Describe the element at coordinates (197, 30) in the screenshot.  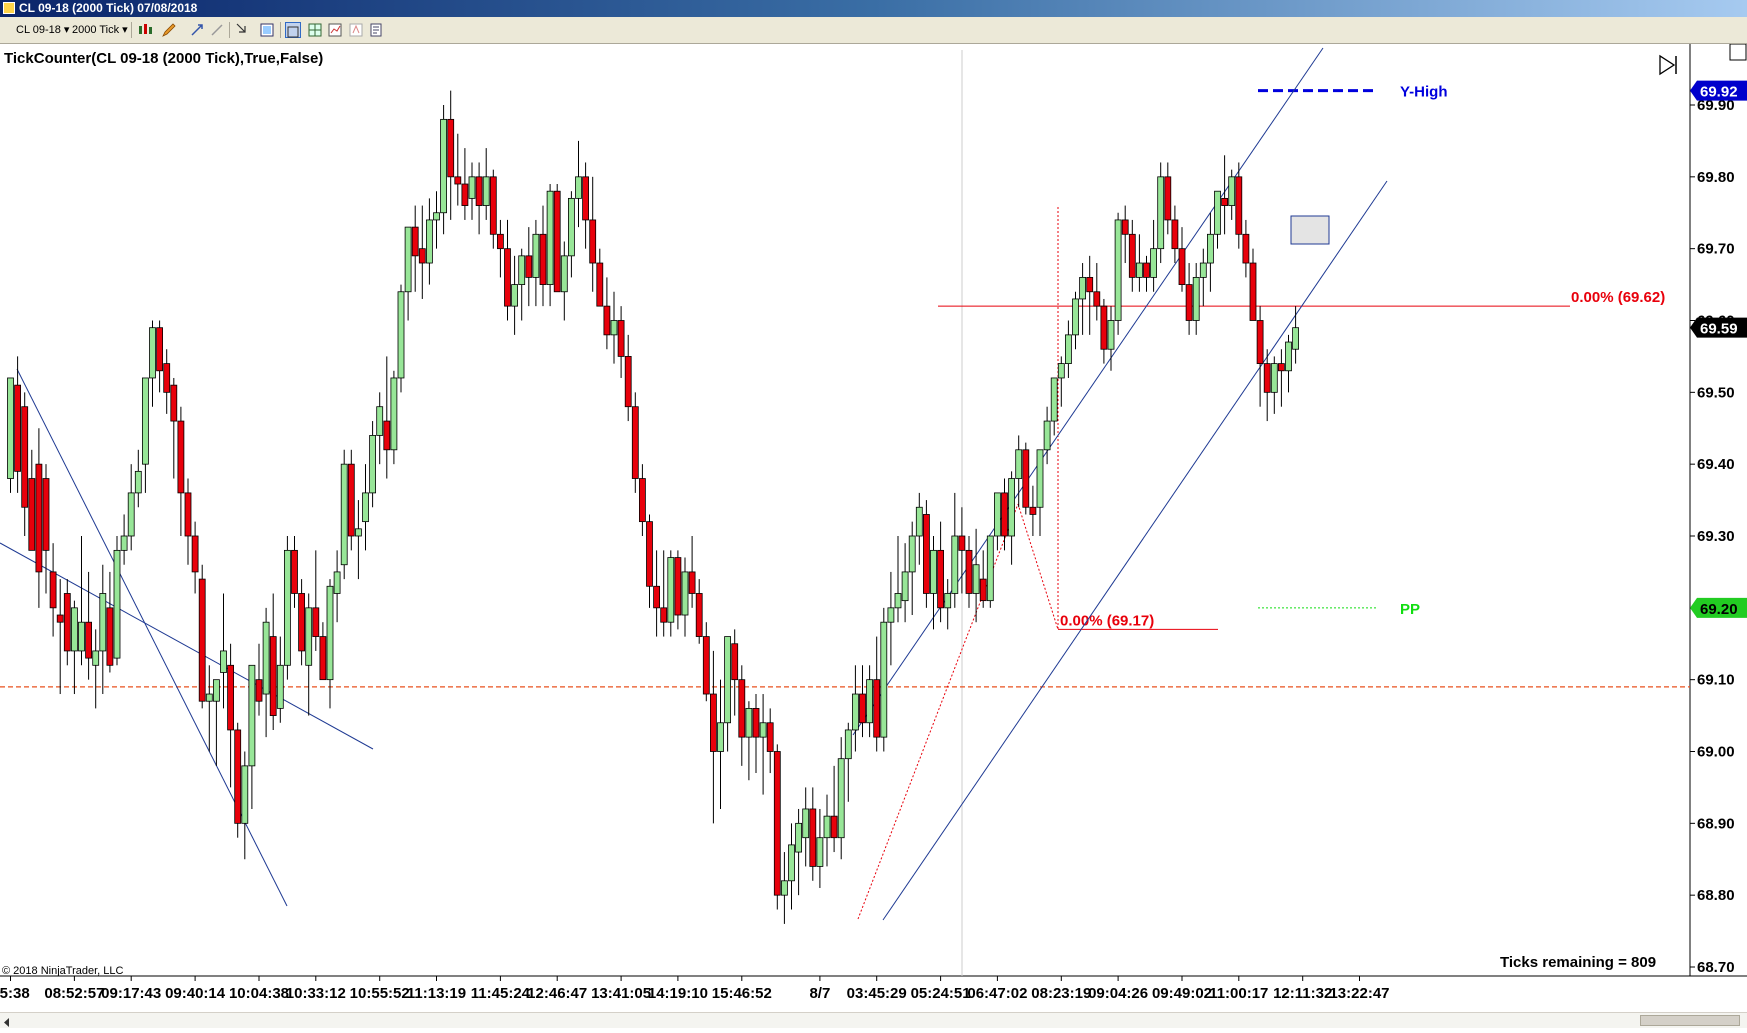
I see `cursor-icon` at that location.